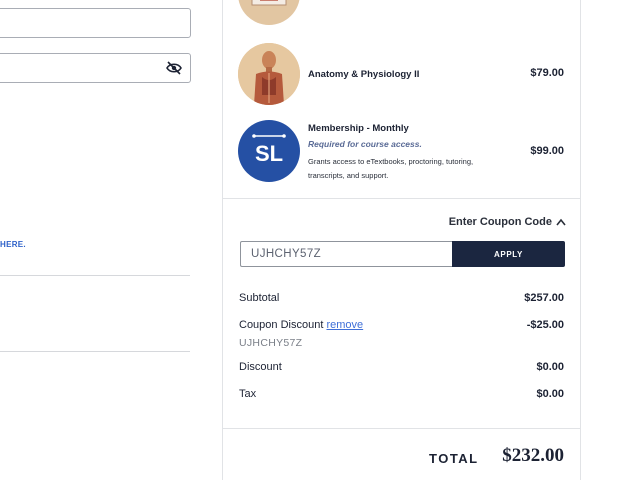 This screenshot has height=480, width=640. I want to click on coupon-toggle: Enter Coupon Code, so click(507, 222).